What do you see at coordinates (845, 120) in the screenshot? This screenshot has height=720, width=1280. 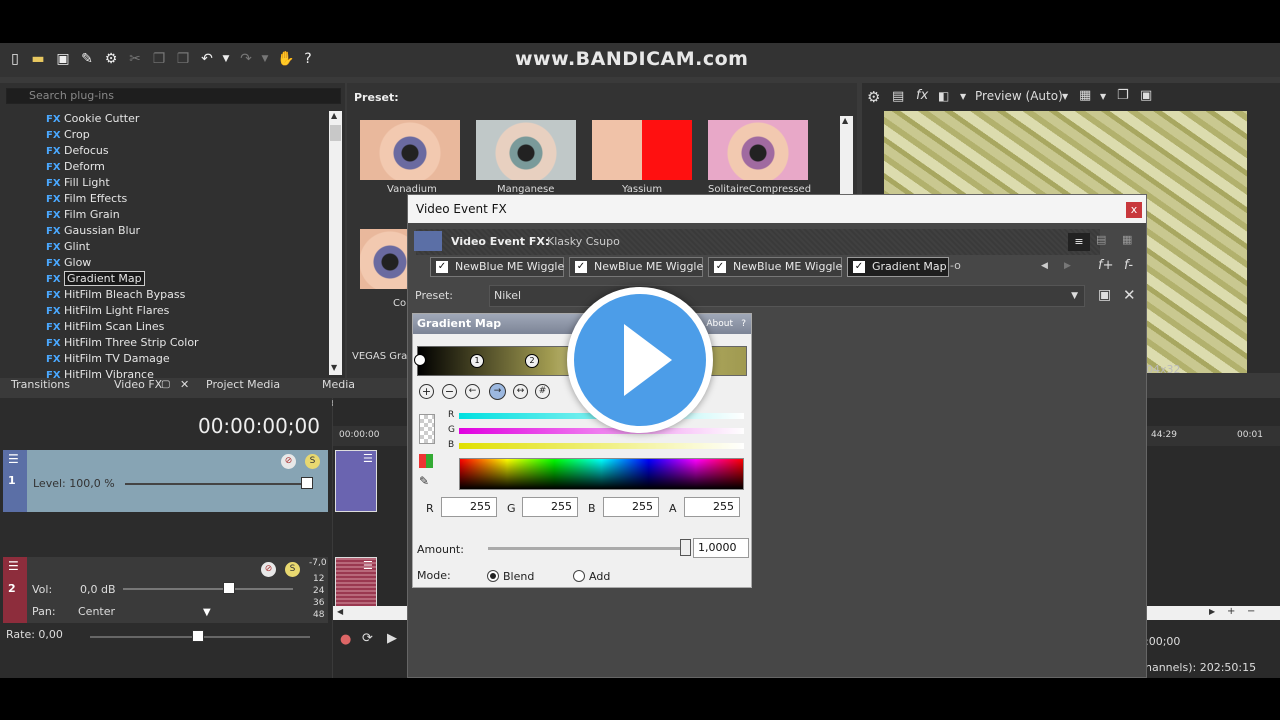 I see `preset-scroll-up-icon: ▲` at bounding box center [845, 120].